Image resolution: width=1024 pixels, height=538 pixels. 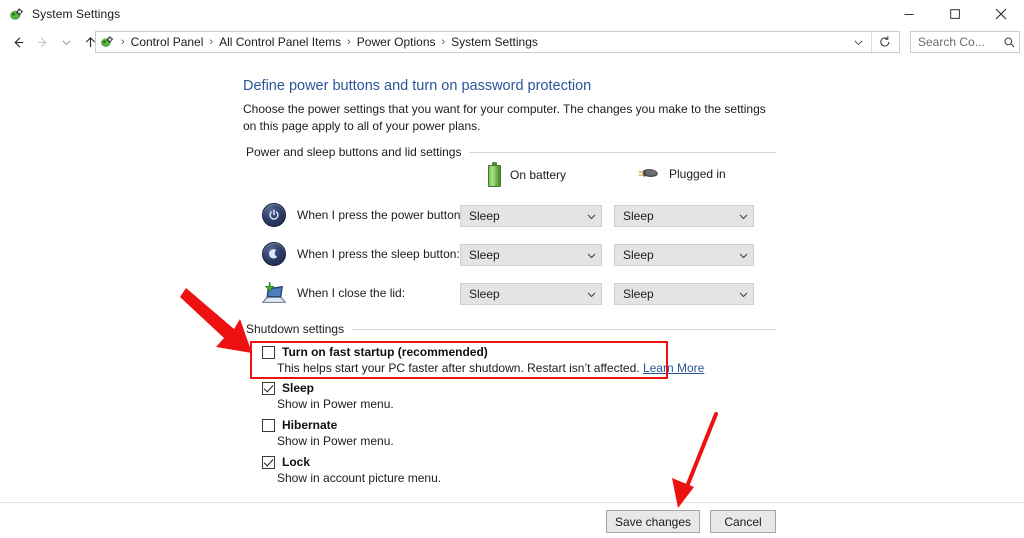 What do you see at coordinates (684, 216) in the screenshot?
I see `dropdown-power-button-plugged-in: Sleep` at bounding box center [684, 216].